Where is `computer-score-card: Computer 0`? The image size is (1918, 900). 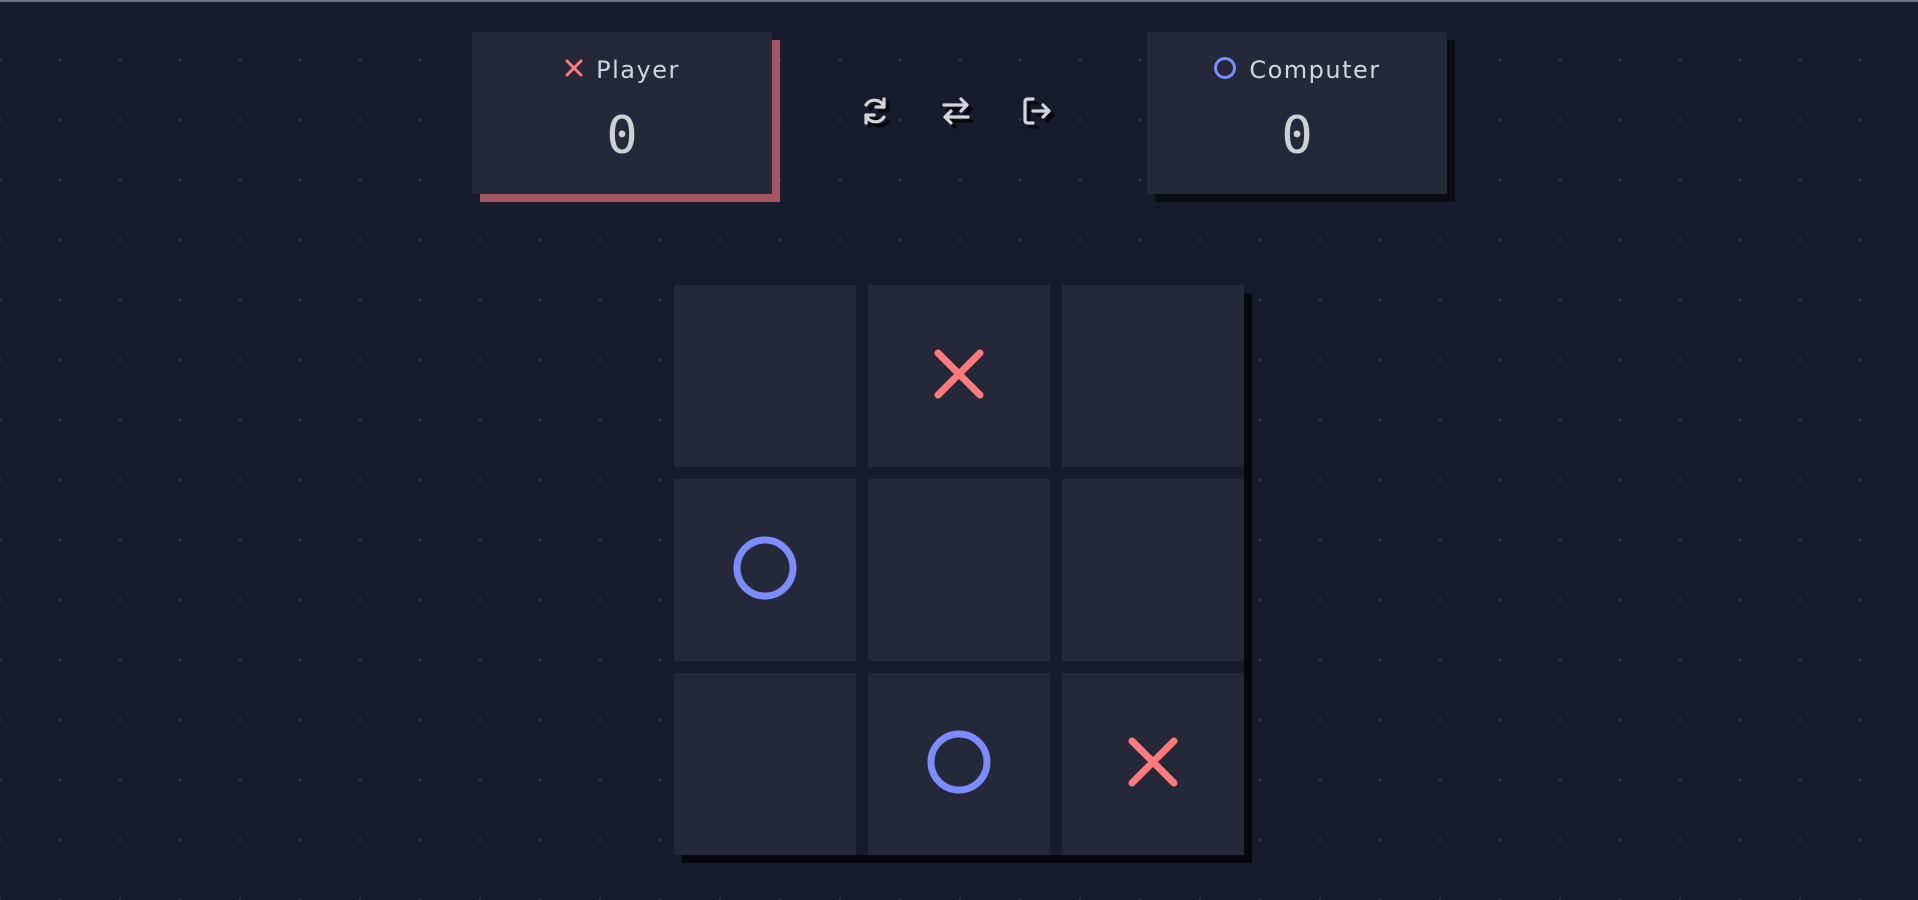
computer-score-card: Computer 0 is located at coordinates (1297, 113).